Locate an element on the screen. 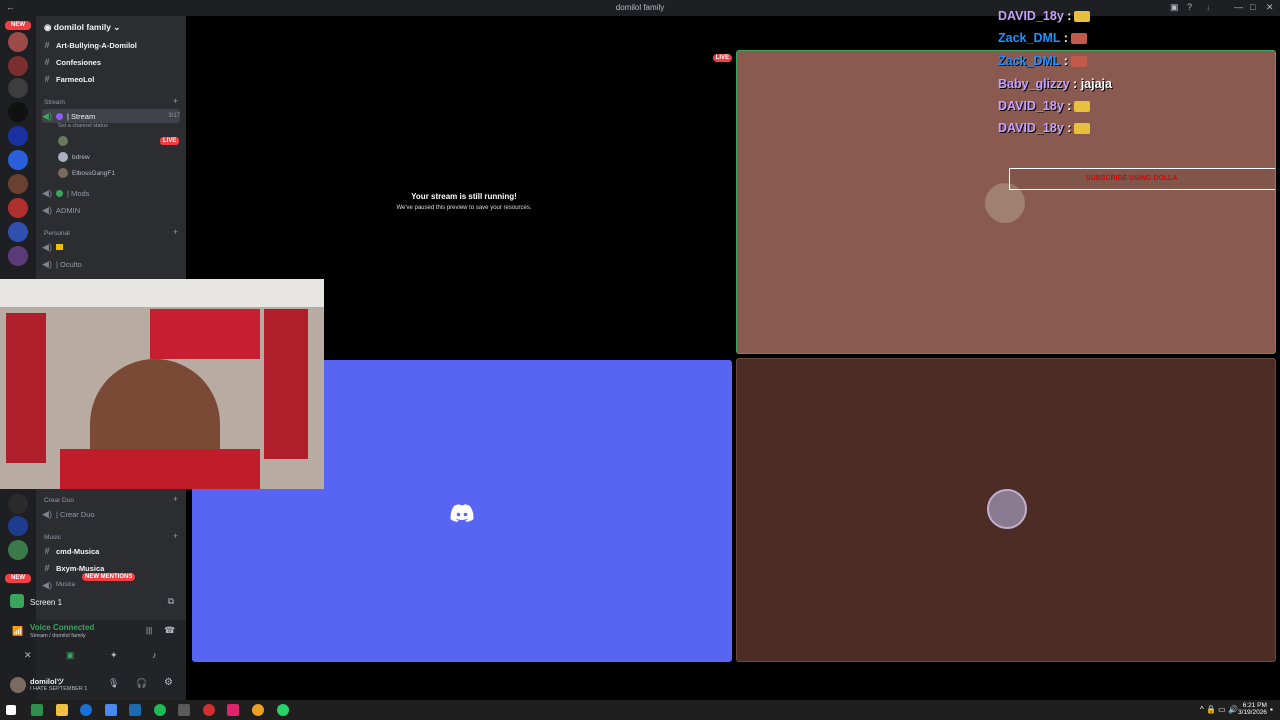  voice-channel-mods: ◀) | Mods is located at coordinates (111, 193).